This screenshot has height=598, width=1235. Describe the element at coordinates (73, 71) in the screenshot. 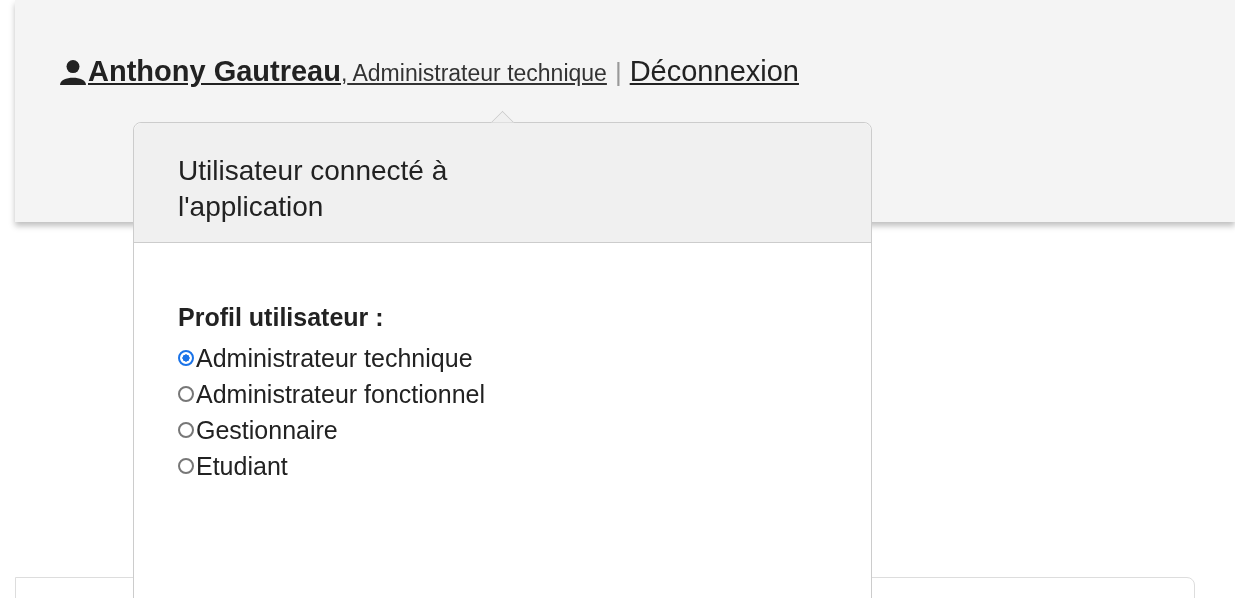

I see `user-icon` at that location.